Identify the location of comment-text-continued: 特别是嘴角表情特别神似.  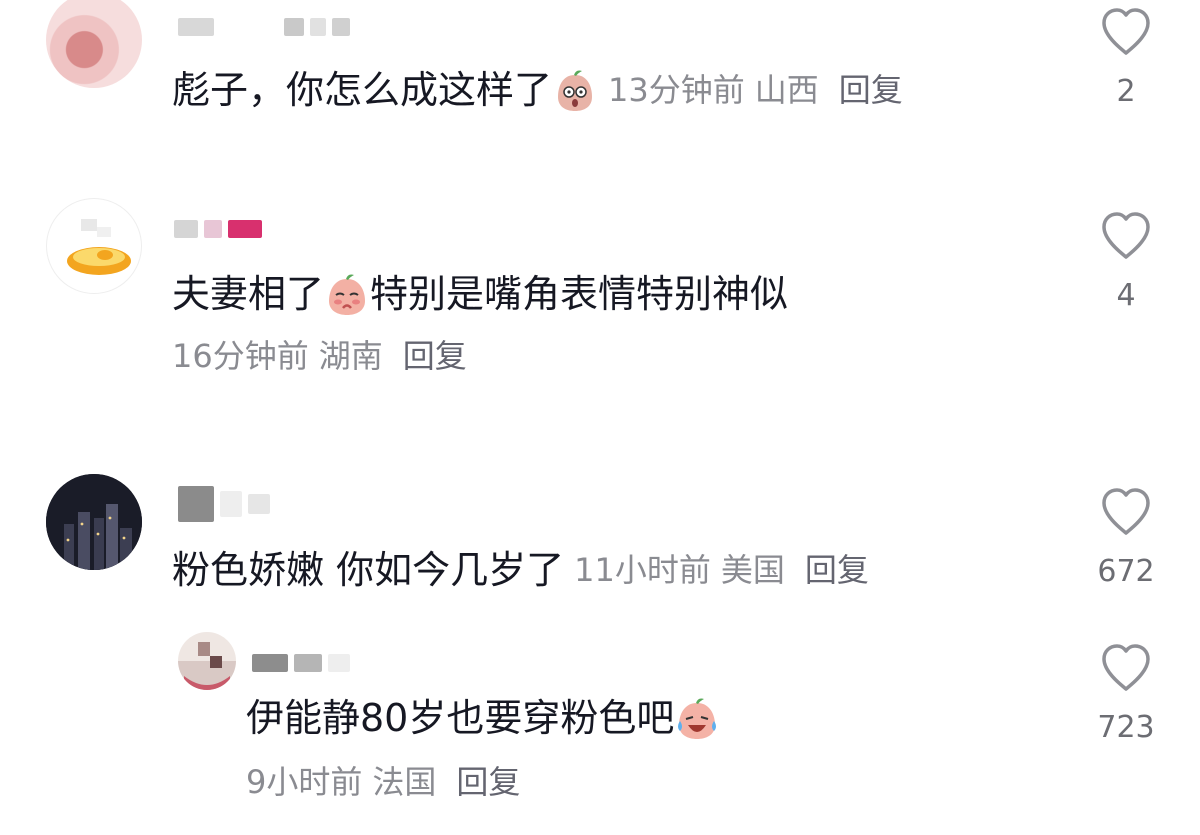
(579, 294).